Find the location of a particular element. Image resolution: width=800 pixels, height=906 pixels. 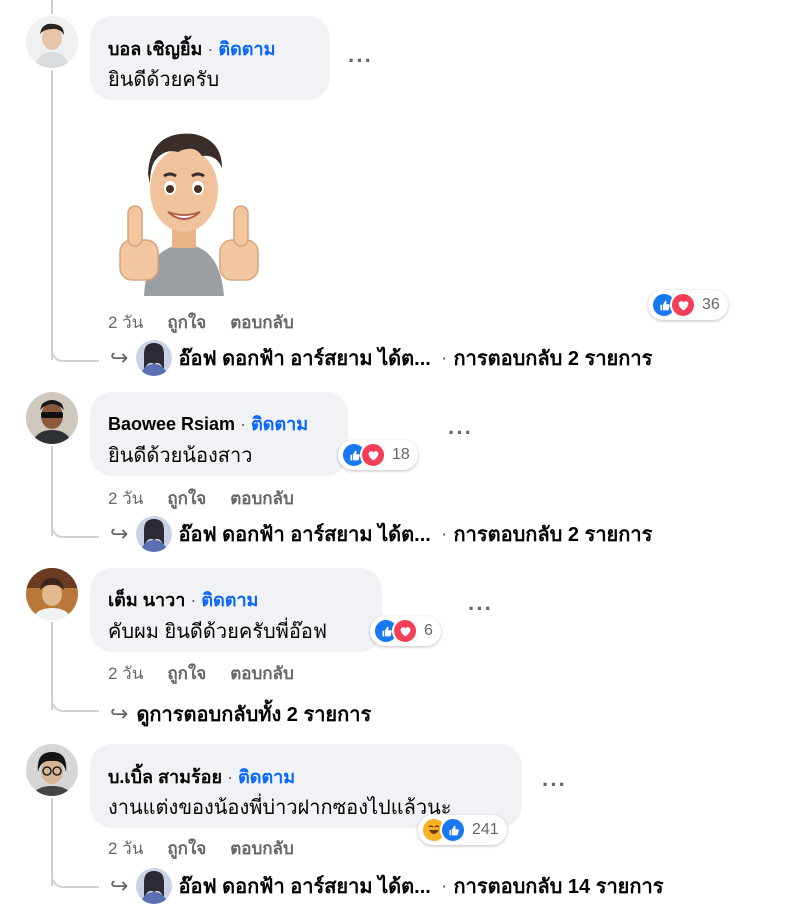

comment-author-line: เต็ม นาวา · ติดตาม is located at coordinates (183, 599).